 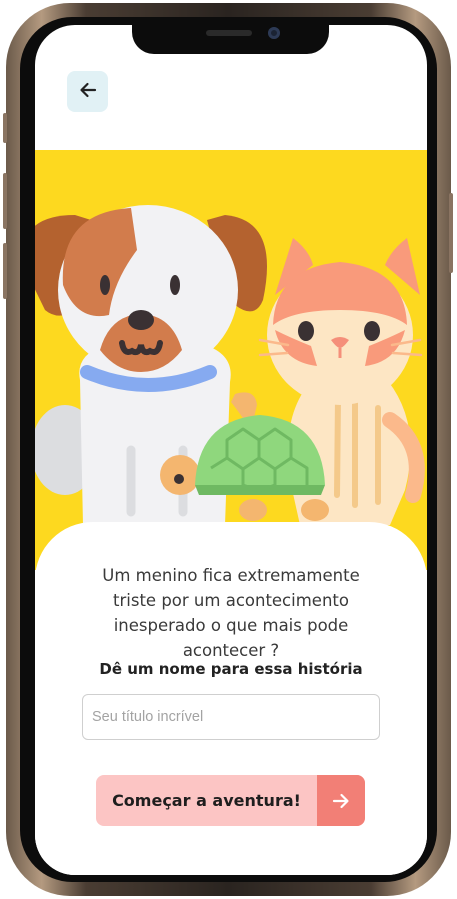 I want to click on arrow-left-icon, so click(x=88, y=92).